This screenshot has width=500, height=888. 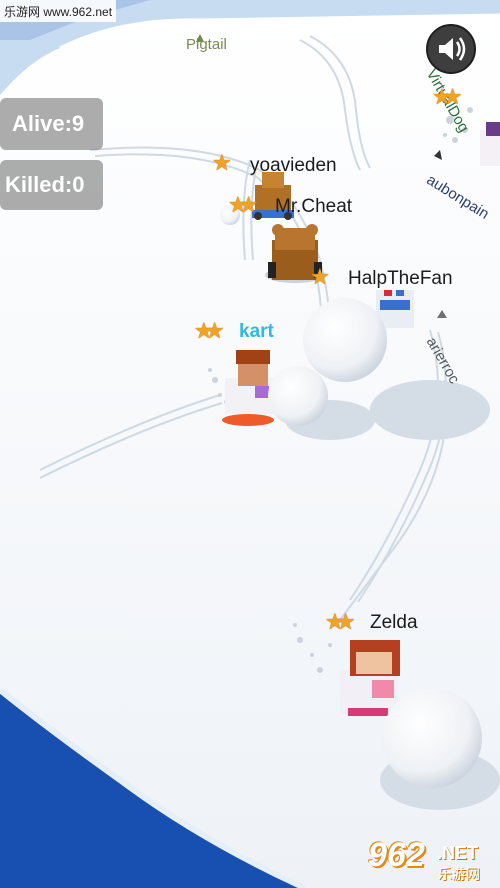 I want to click on watermark-number: 962, so click(x=396, y=855).